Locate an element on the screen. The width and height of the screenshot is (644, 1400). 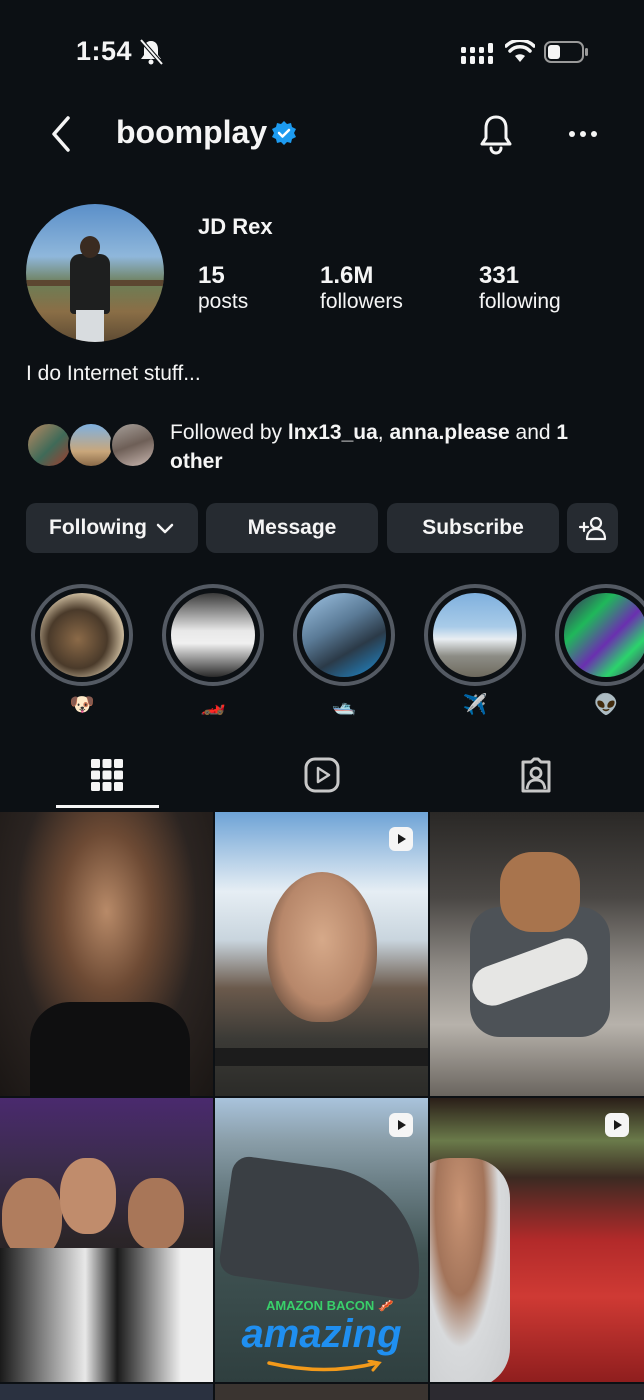
status-time: 1:54 is located at coordinates (104, 51).